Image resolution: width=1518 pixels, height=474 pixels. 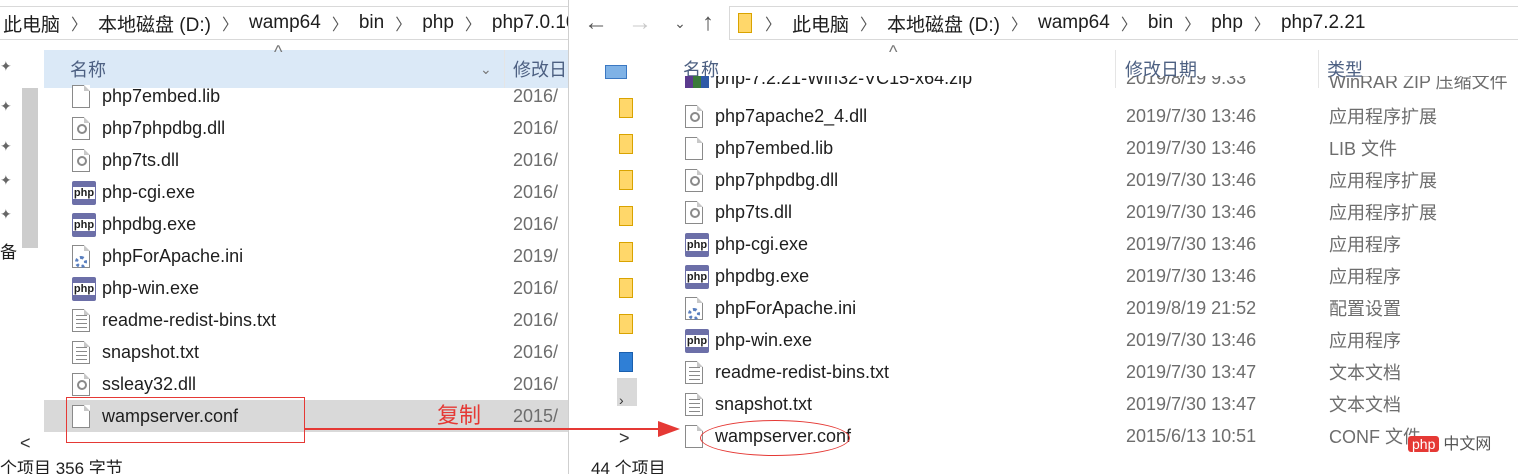 I want to click on file-row: snapshot.txt 2019/7/30 13:47 文本文档, so click(x=1095, y=404).